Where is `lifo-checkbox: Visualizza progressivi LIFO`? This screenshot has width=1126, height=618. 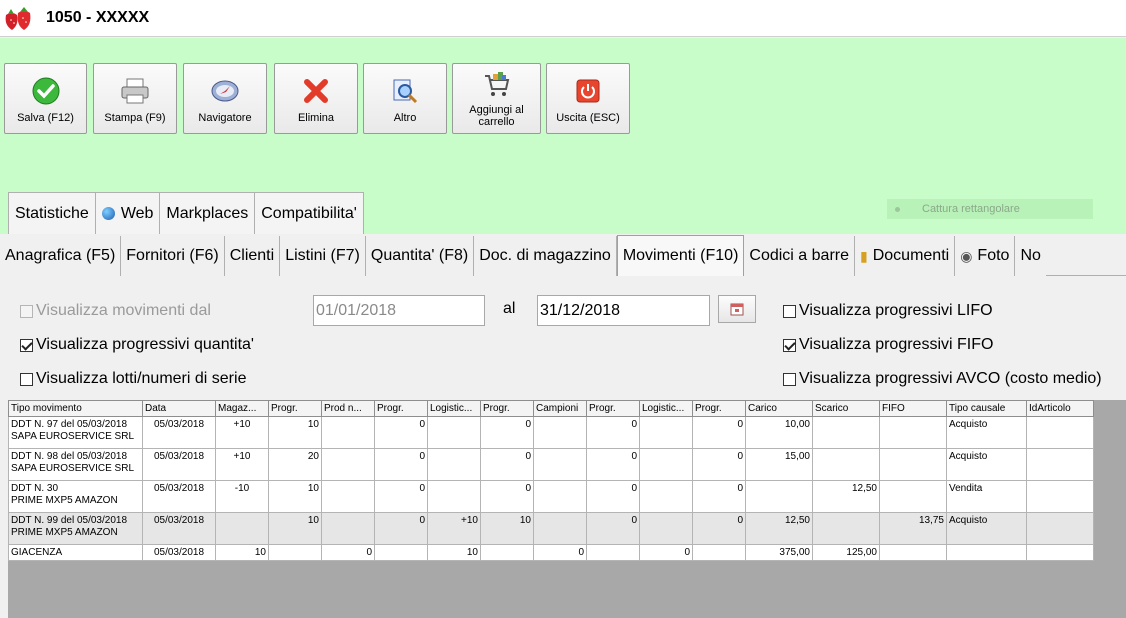 lifo-checkbox: Visualizza progressivi LIFO is located at coordinates (888, 311).